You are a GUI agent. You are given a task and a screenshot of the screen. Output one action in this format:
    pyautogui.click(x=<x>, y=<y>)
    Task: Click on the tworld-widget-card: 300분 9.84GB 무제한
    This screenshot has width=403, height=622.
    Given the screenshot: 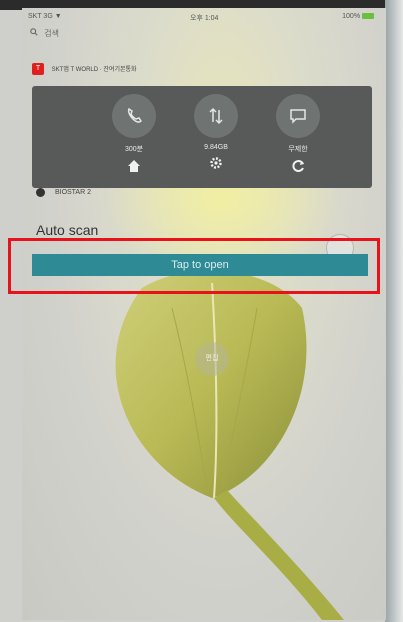 What is the action you would take?
    pyautogui.click(x=202, y=137)
    